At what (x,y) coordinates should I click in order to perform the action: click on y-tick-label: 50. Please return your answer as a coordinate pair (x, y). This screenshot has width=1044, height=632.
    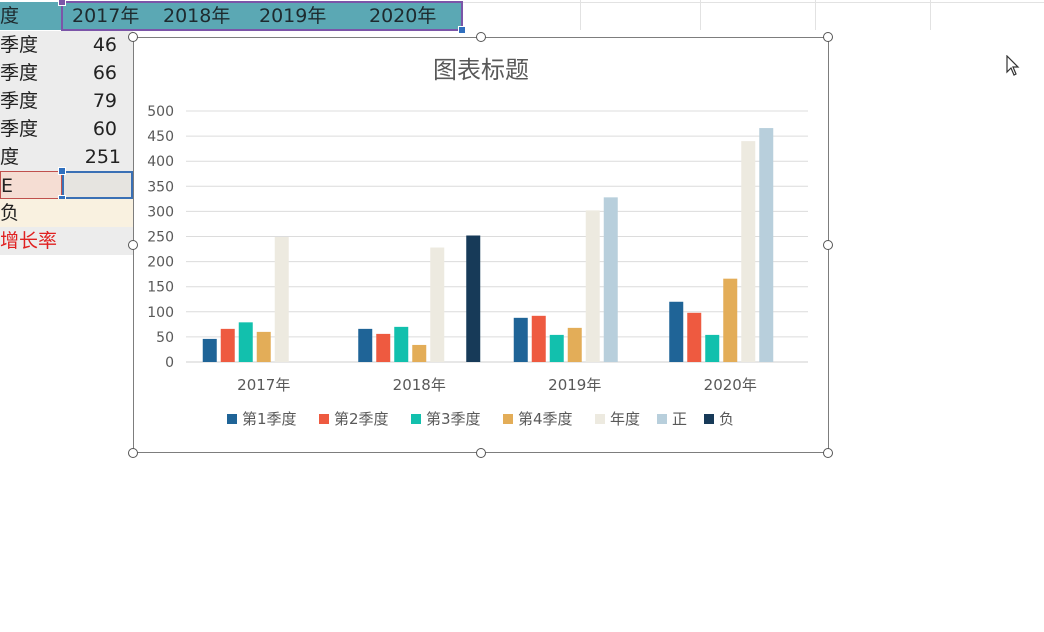
    Looking at the image, I should click on (165, 338).